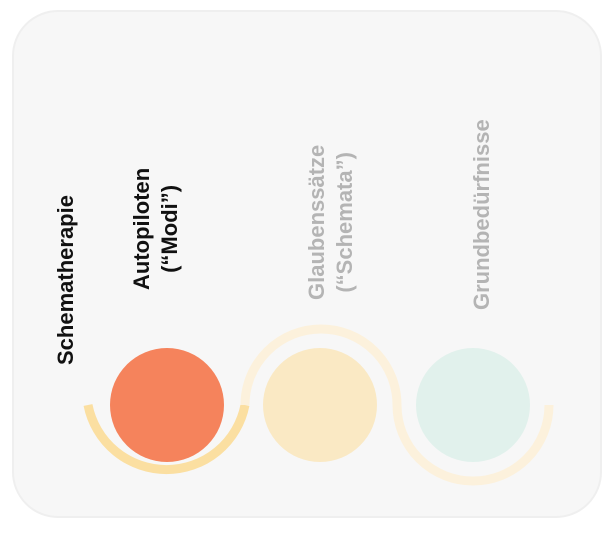 The height and width of the screenshot is (540, 612). I want to click on label-beduerfnisse: Grundbedürfnisse, so click(482, 214).